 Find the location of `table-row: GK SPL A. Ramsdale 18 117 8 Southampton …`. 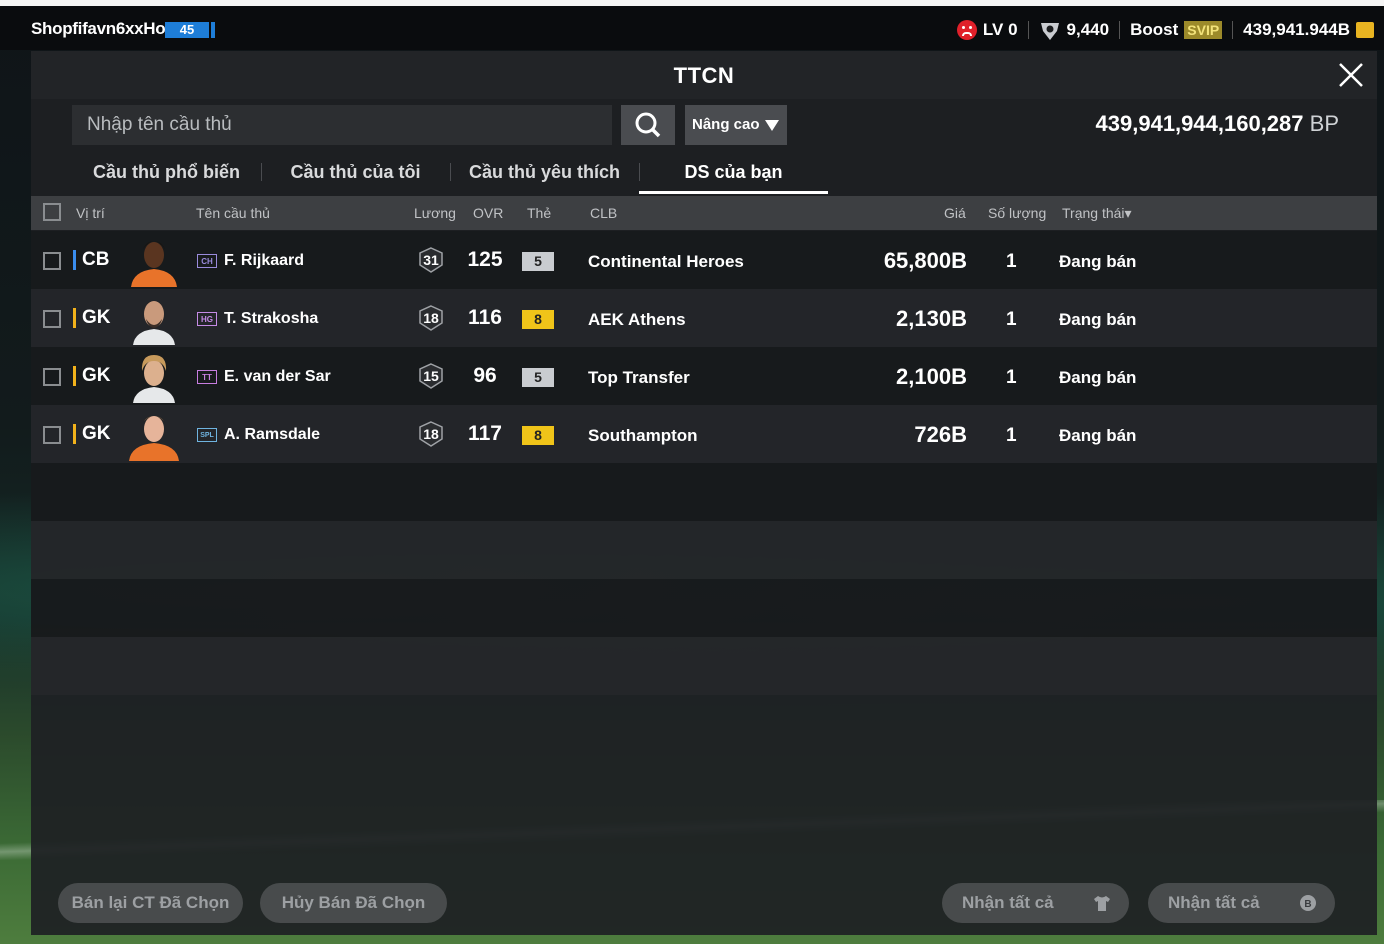

table-row: GK SPL A. Ramsdale 18 117 8 Southampton … is located at coordinates (704, 434).